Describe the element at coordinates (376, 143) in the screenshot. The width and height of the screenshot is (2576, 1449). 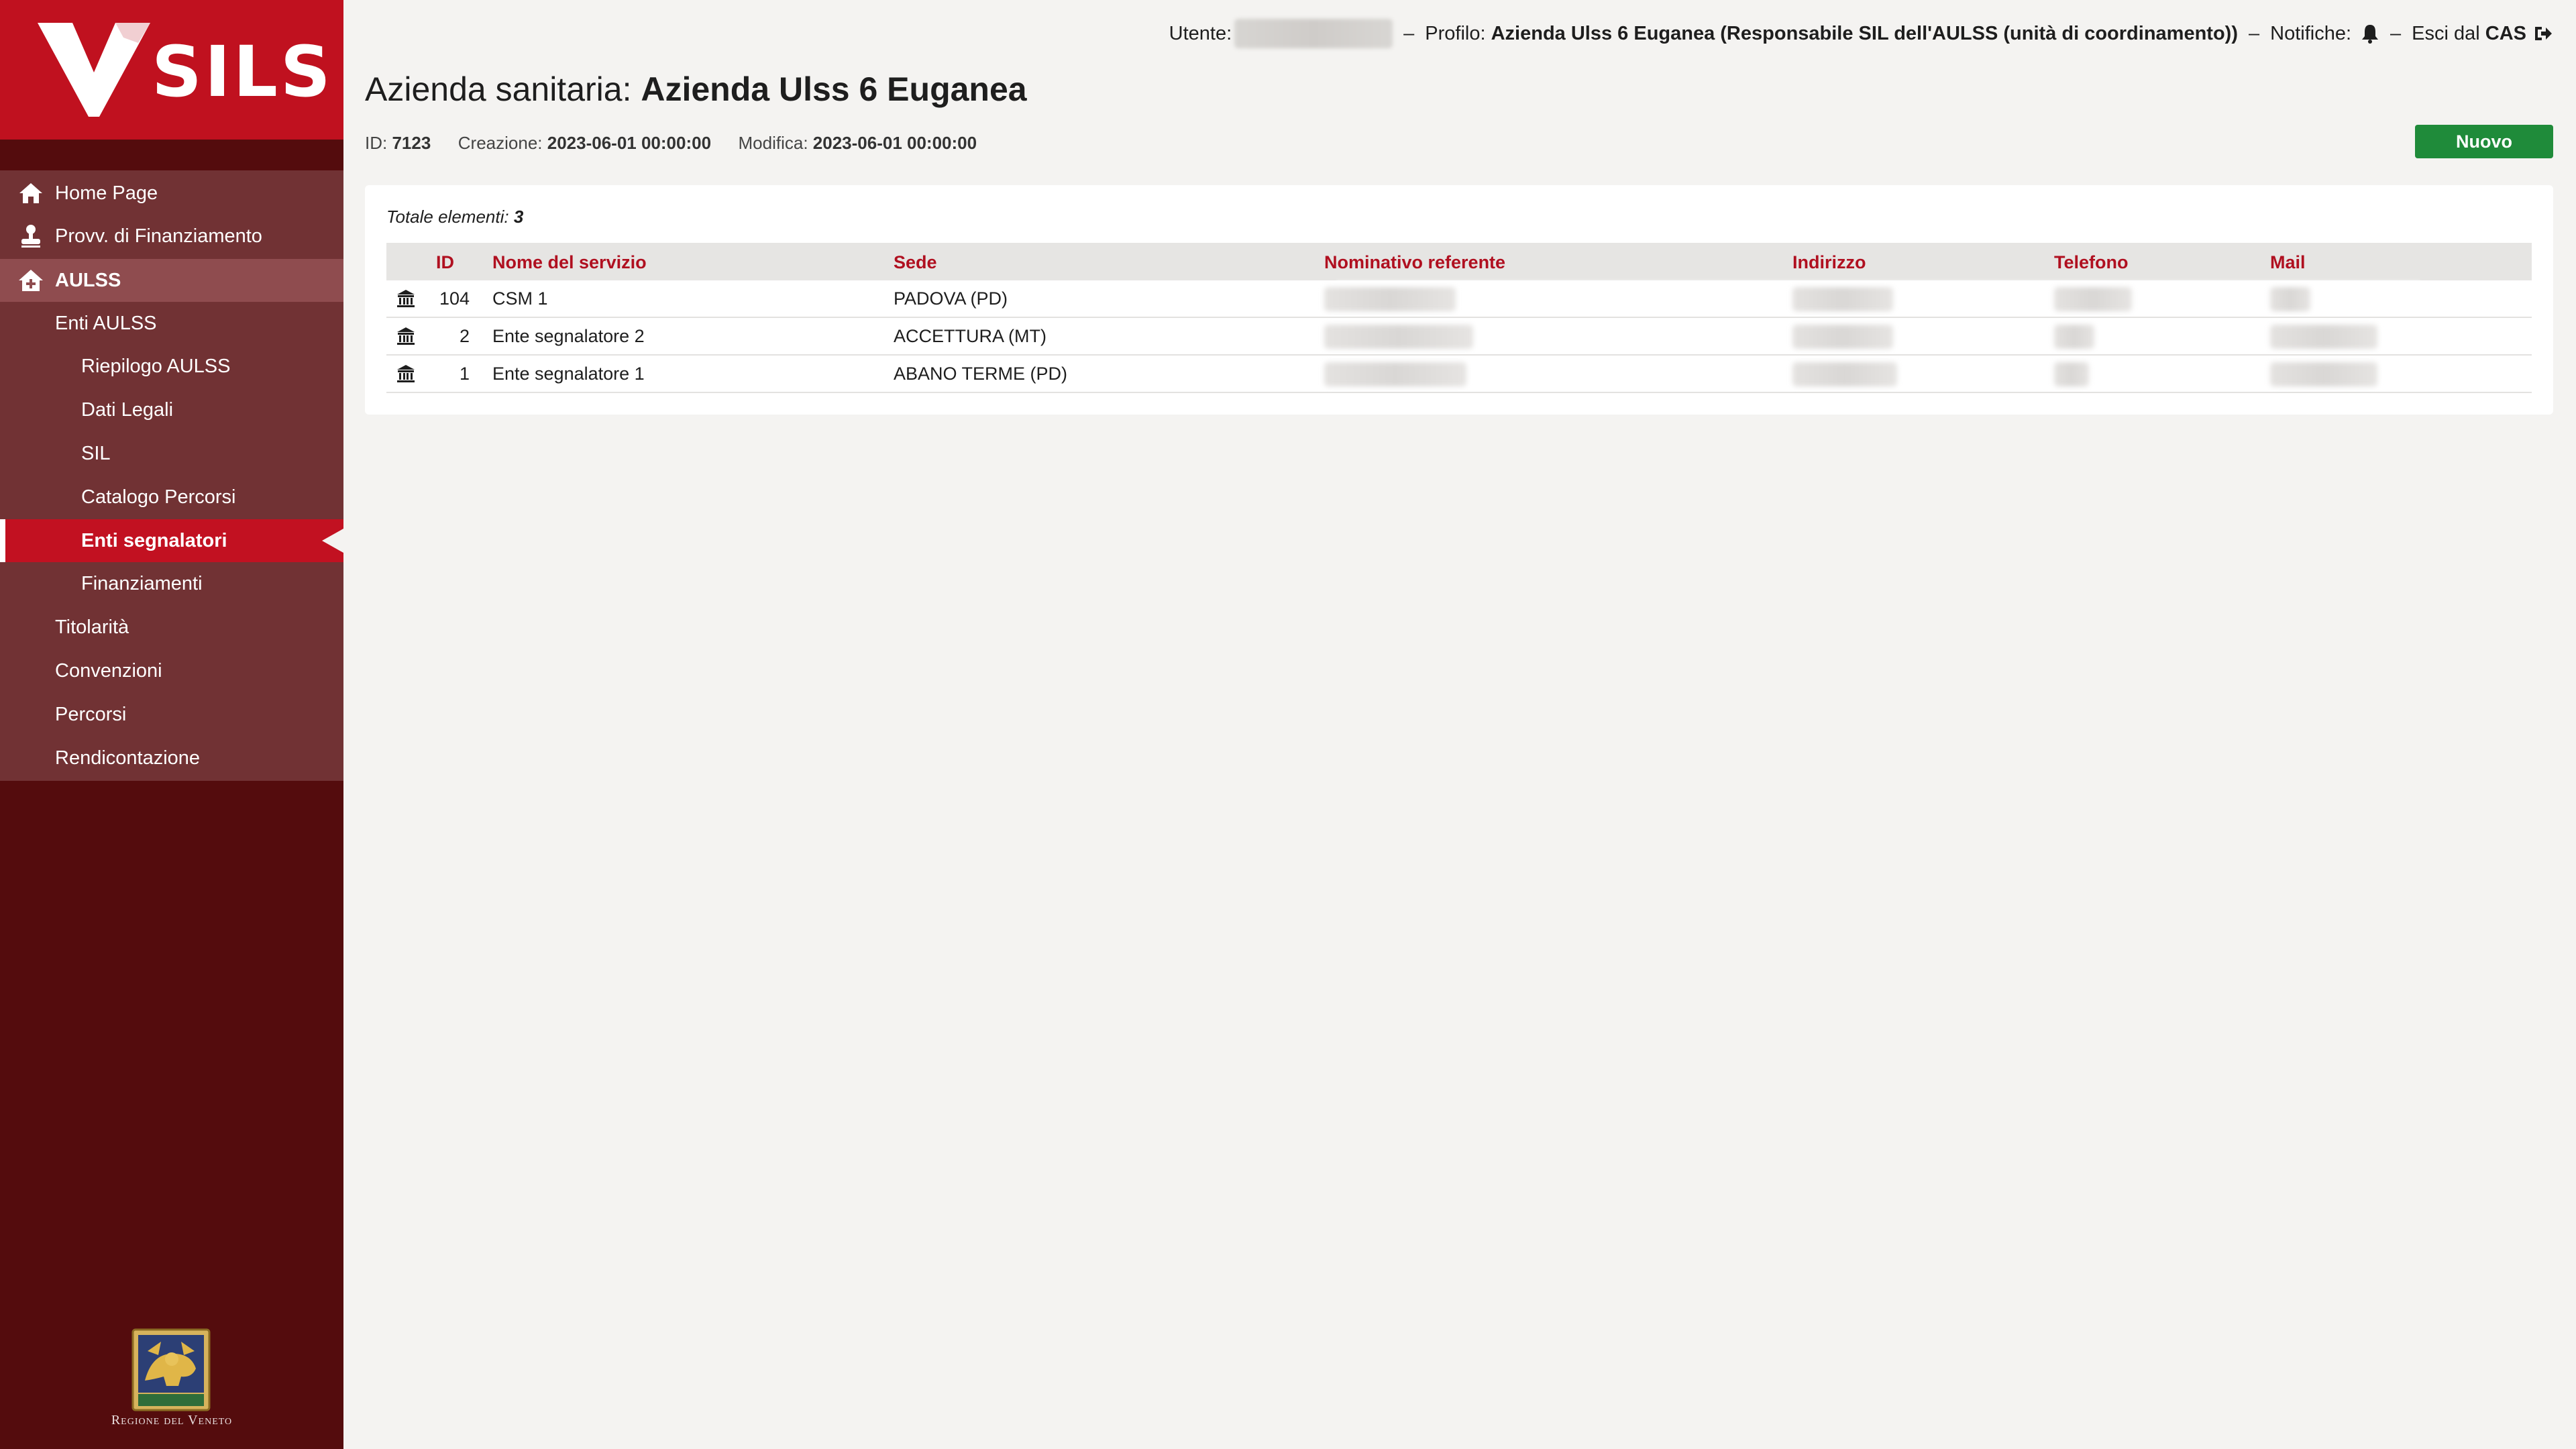
I see `id-label: ID:` at that location.